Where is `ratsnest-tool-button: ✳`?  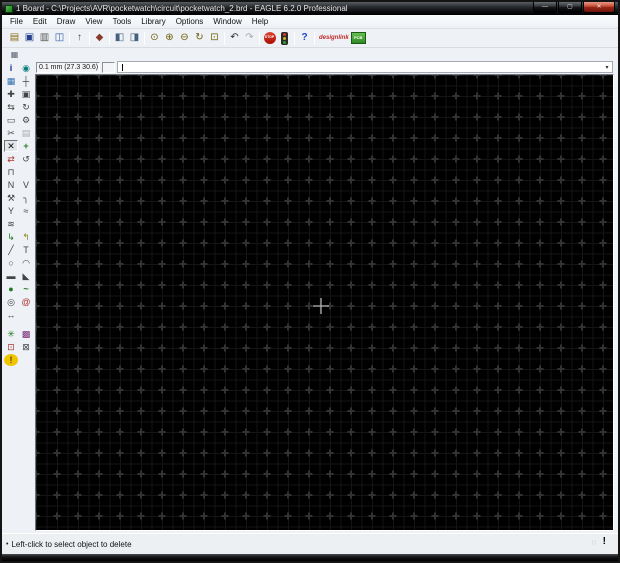 ratsnest-tool-button: ✳ is located at coordinates (11, 334).